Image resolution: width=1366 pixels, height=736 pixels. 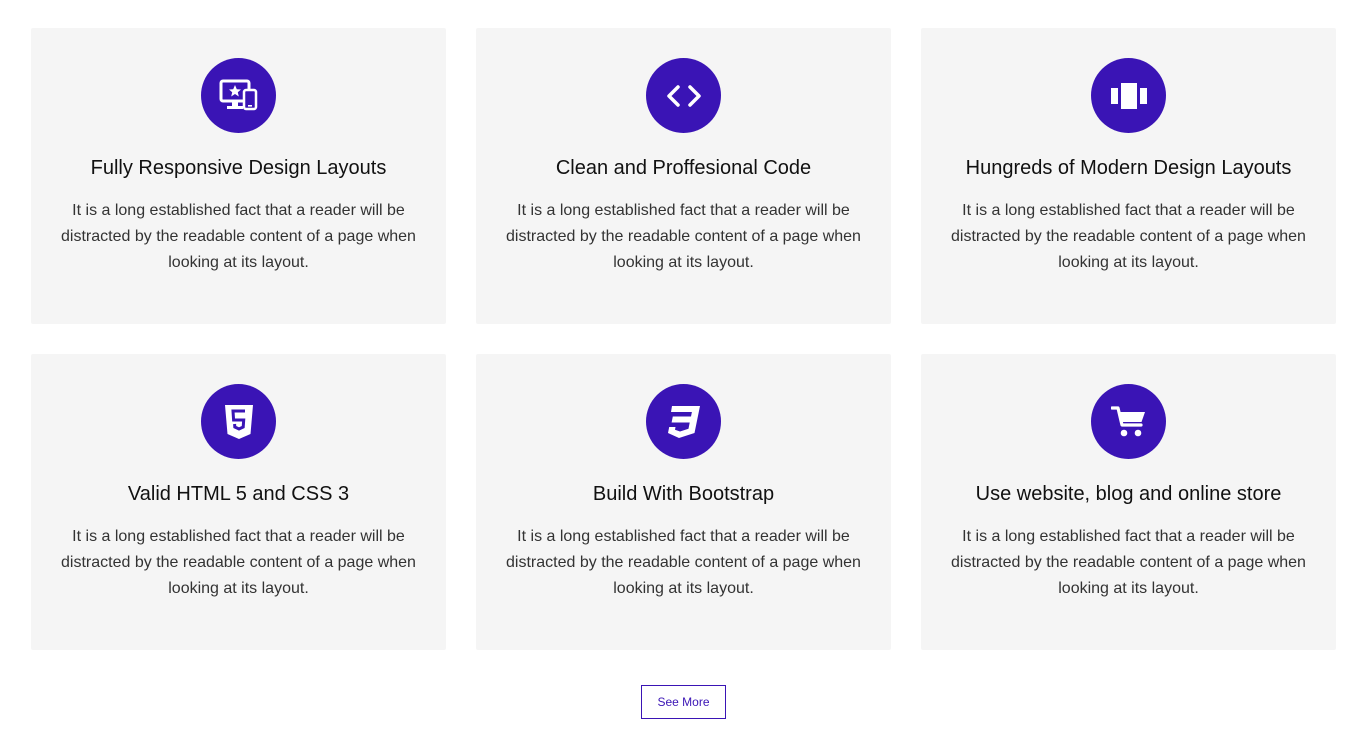 I want to click on code-icon, so click(x=683, y=95).